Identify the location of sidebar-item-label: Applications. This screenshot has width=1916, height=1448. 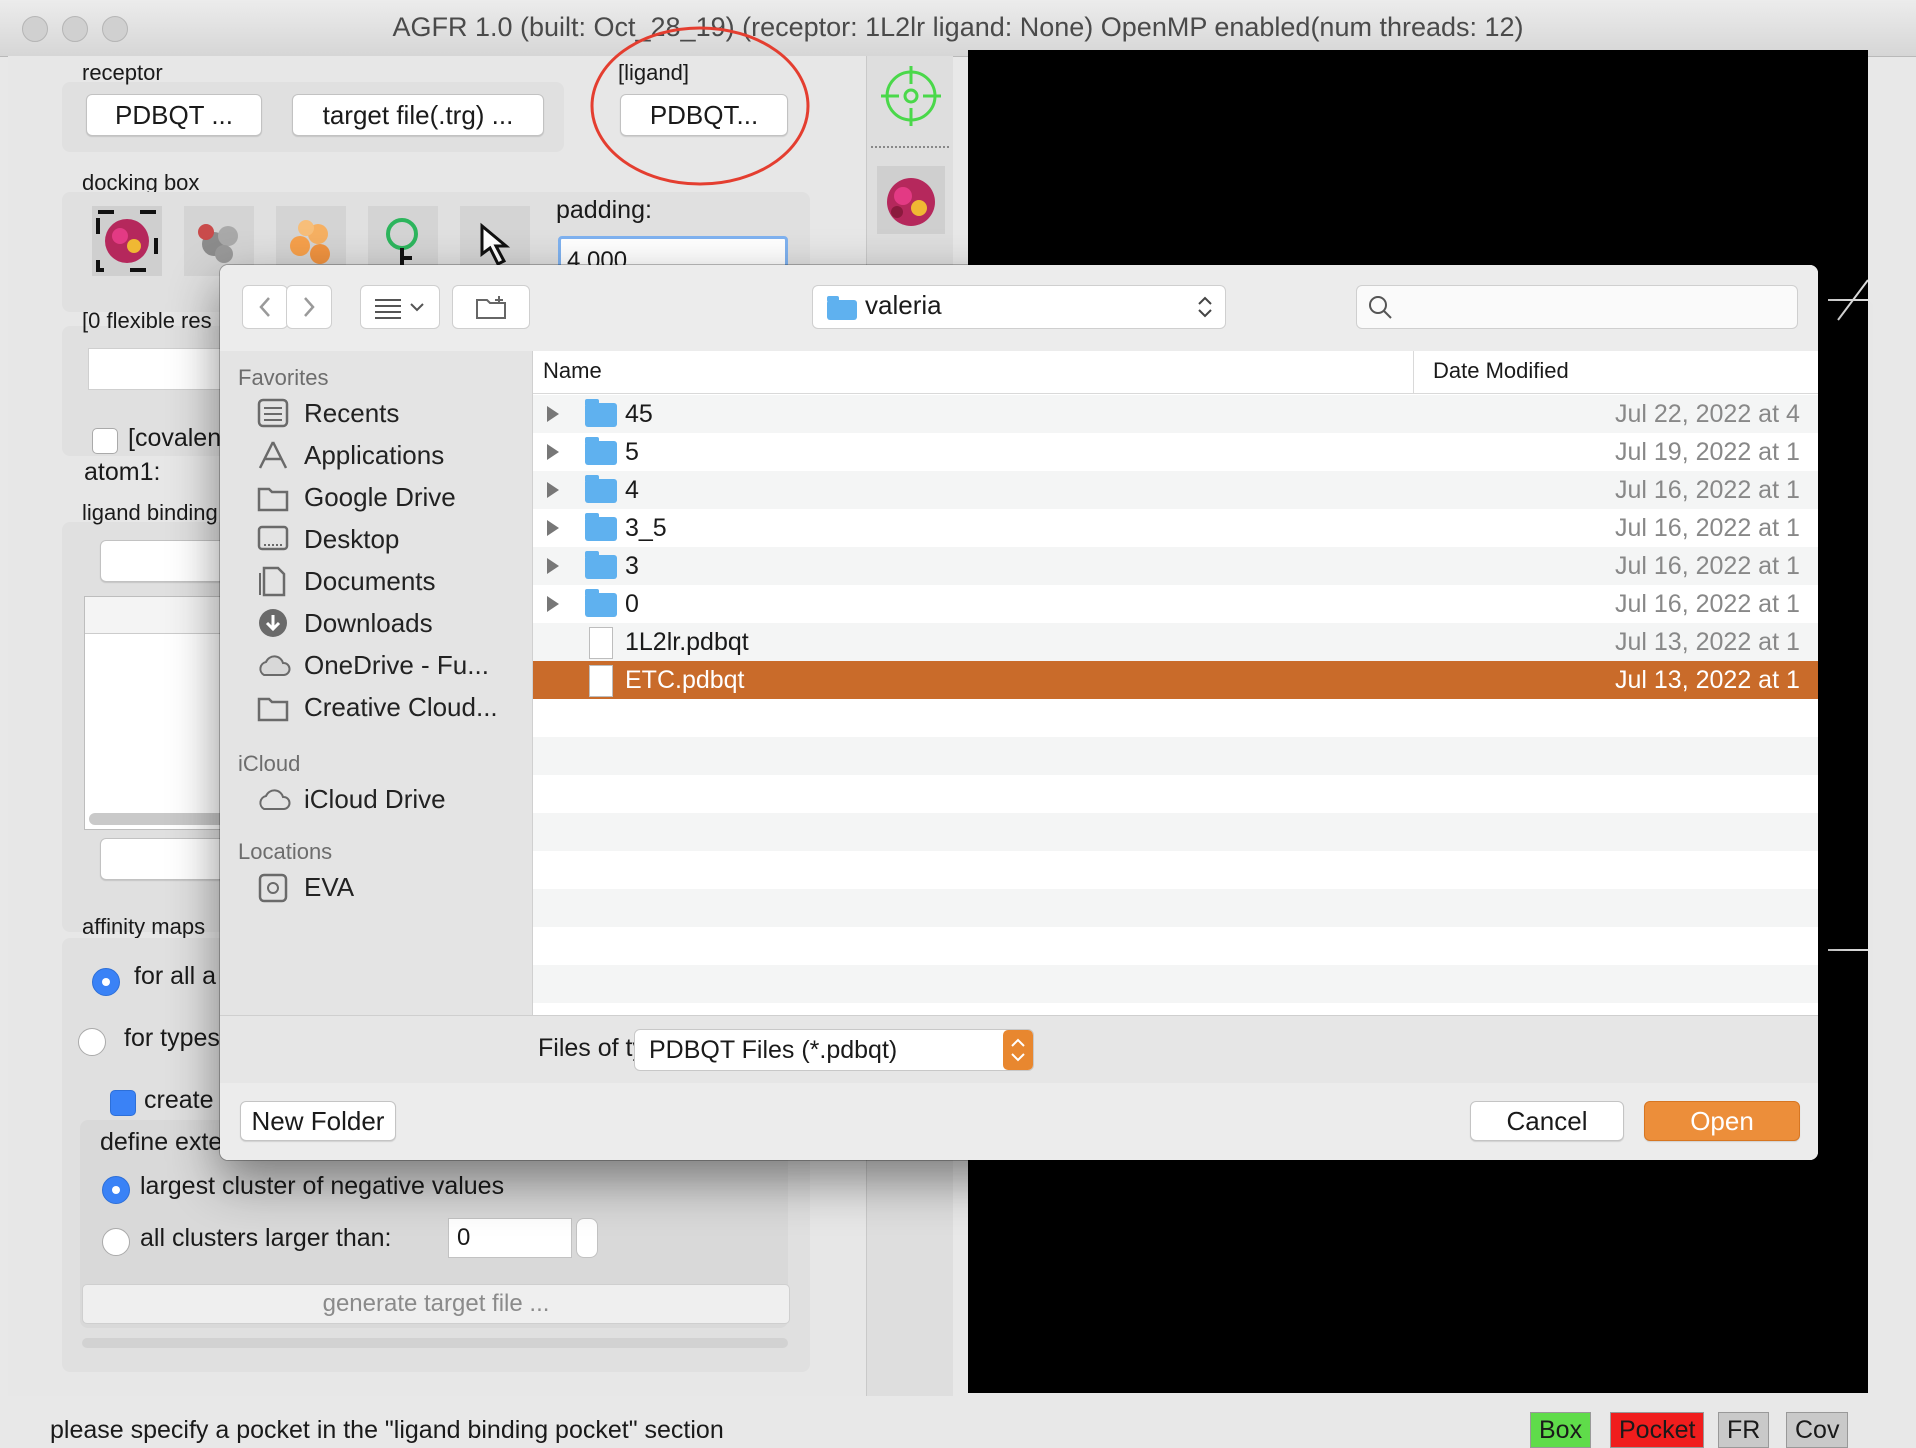
(374, 455).